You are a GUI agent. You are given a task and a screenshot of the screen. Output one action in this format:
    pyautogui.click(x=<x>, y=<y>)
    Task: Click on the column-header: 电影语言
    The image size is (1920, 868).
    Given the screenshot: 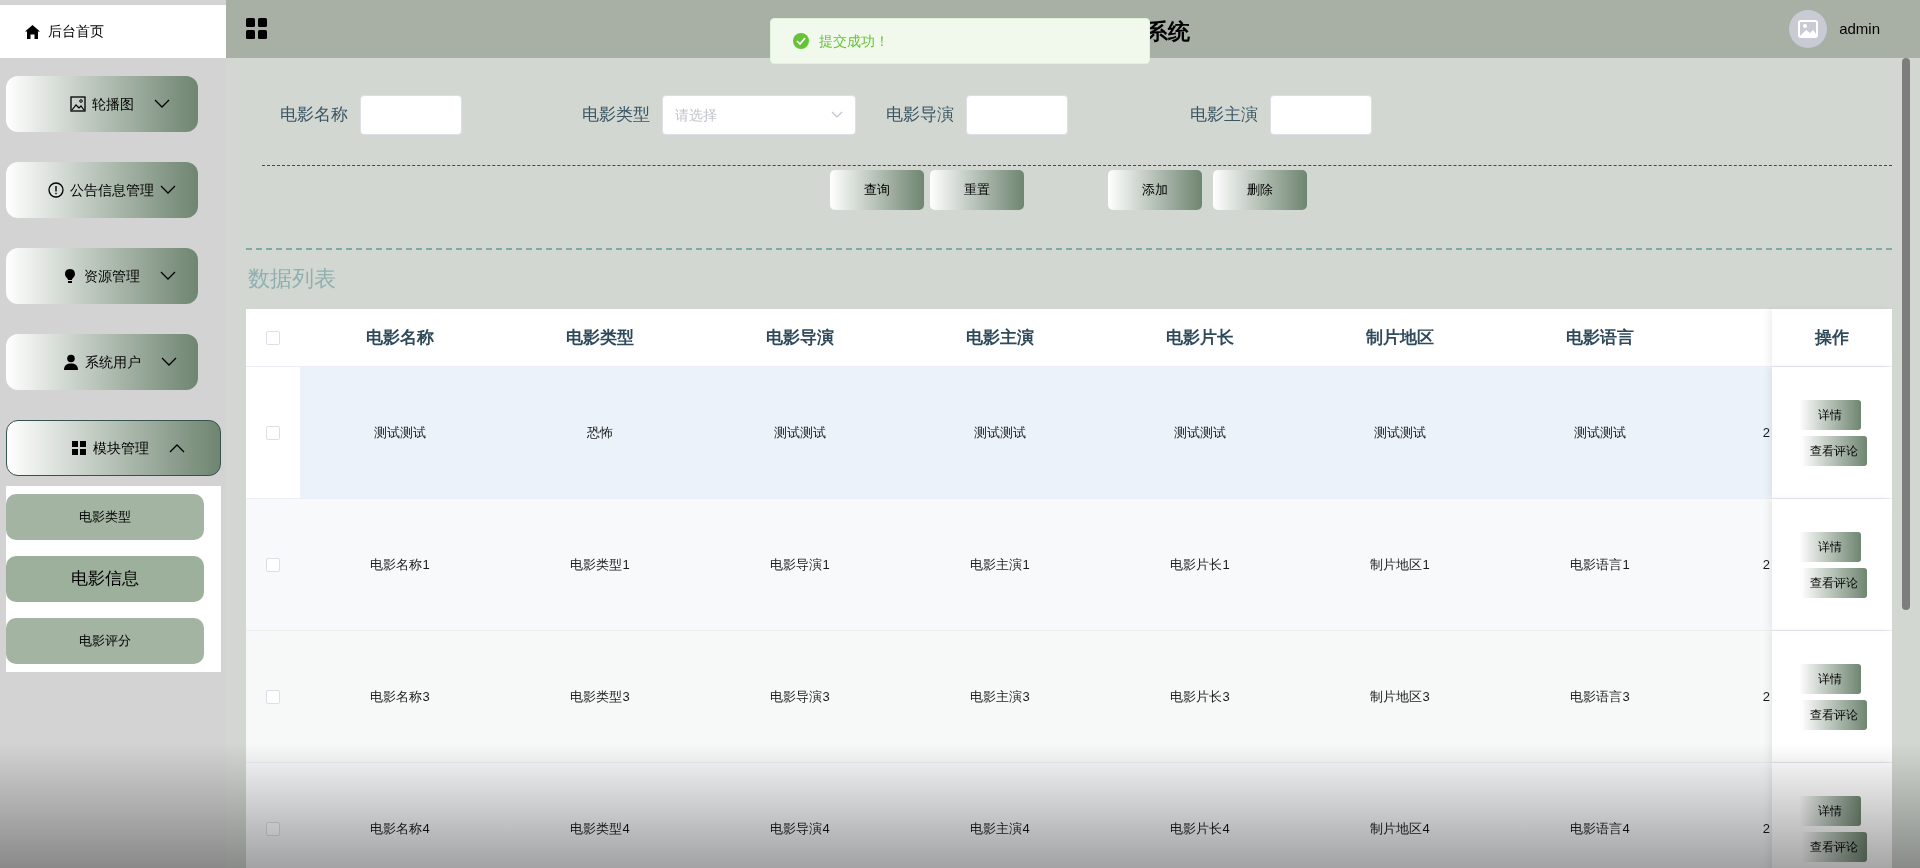 What is the action you would take?
    pyautogui.click(x=1600, y=337)
    